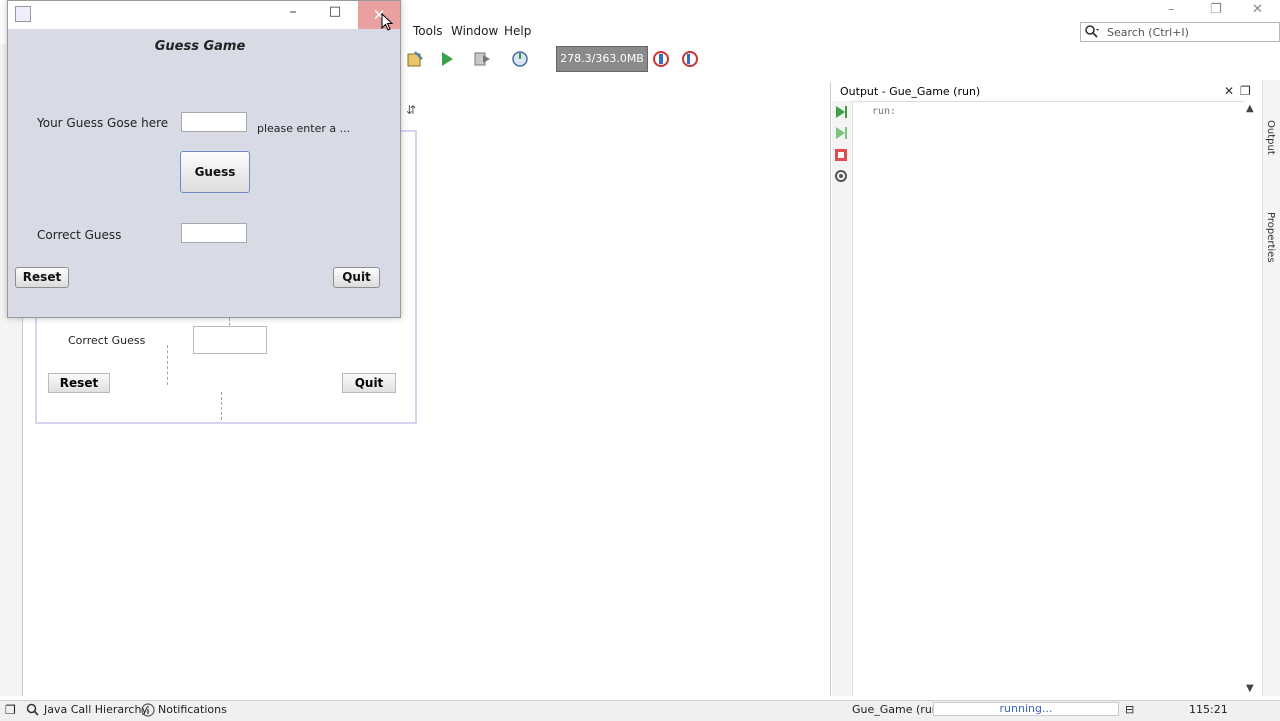 Image resolution: width=1280 pixels, height=721 pixels. I want to click on reset-button: Reset, so click(42, 277).